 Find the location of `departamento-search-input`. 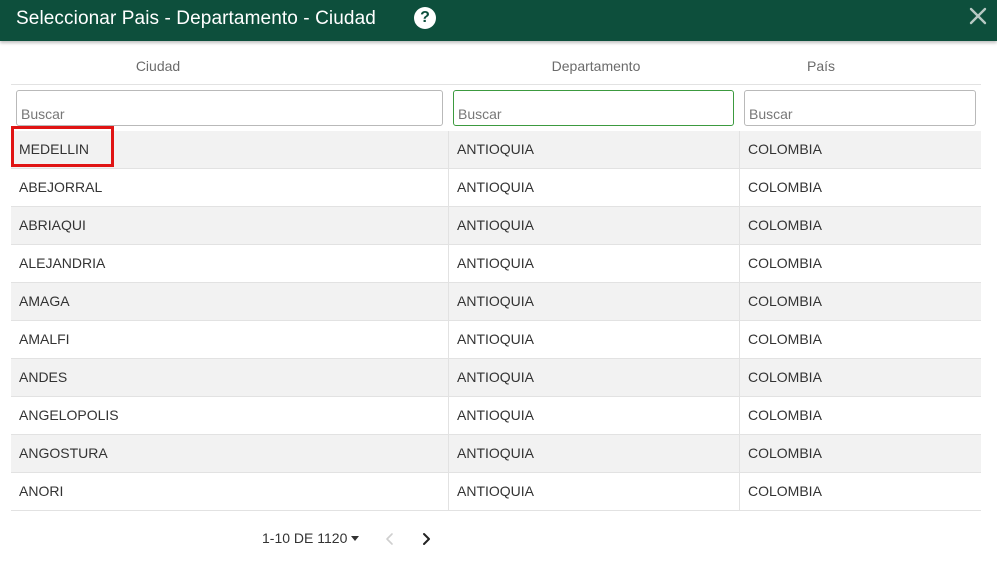

departamento-search-input is located at coordinates (593, 108).